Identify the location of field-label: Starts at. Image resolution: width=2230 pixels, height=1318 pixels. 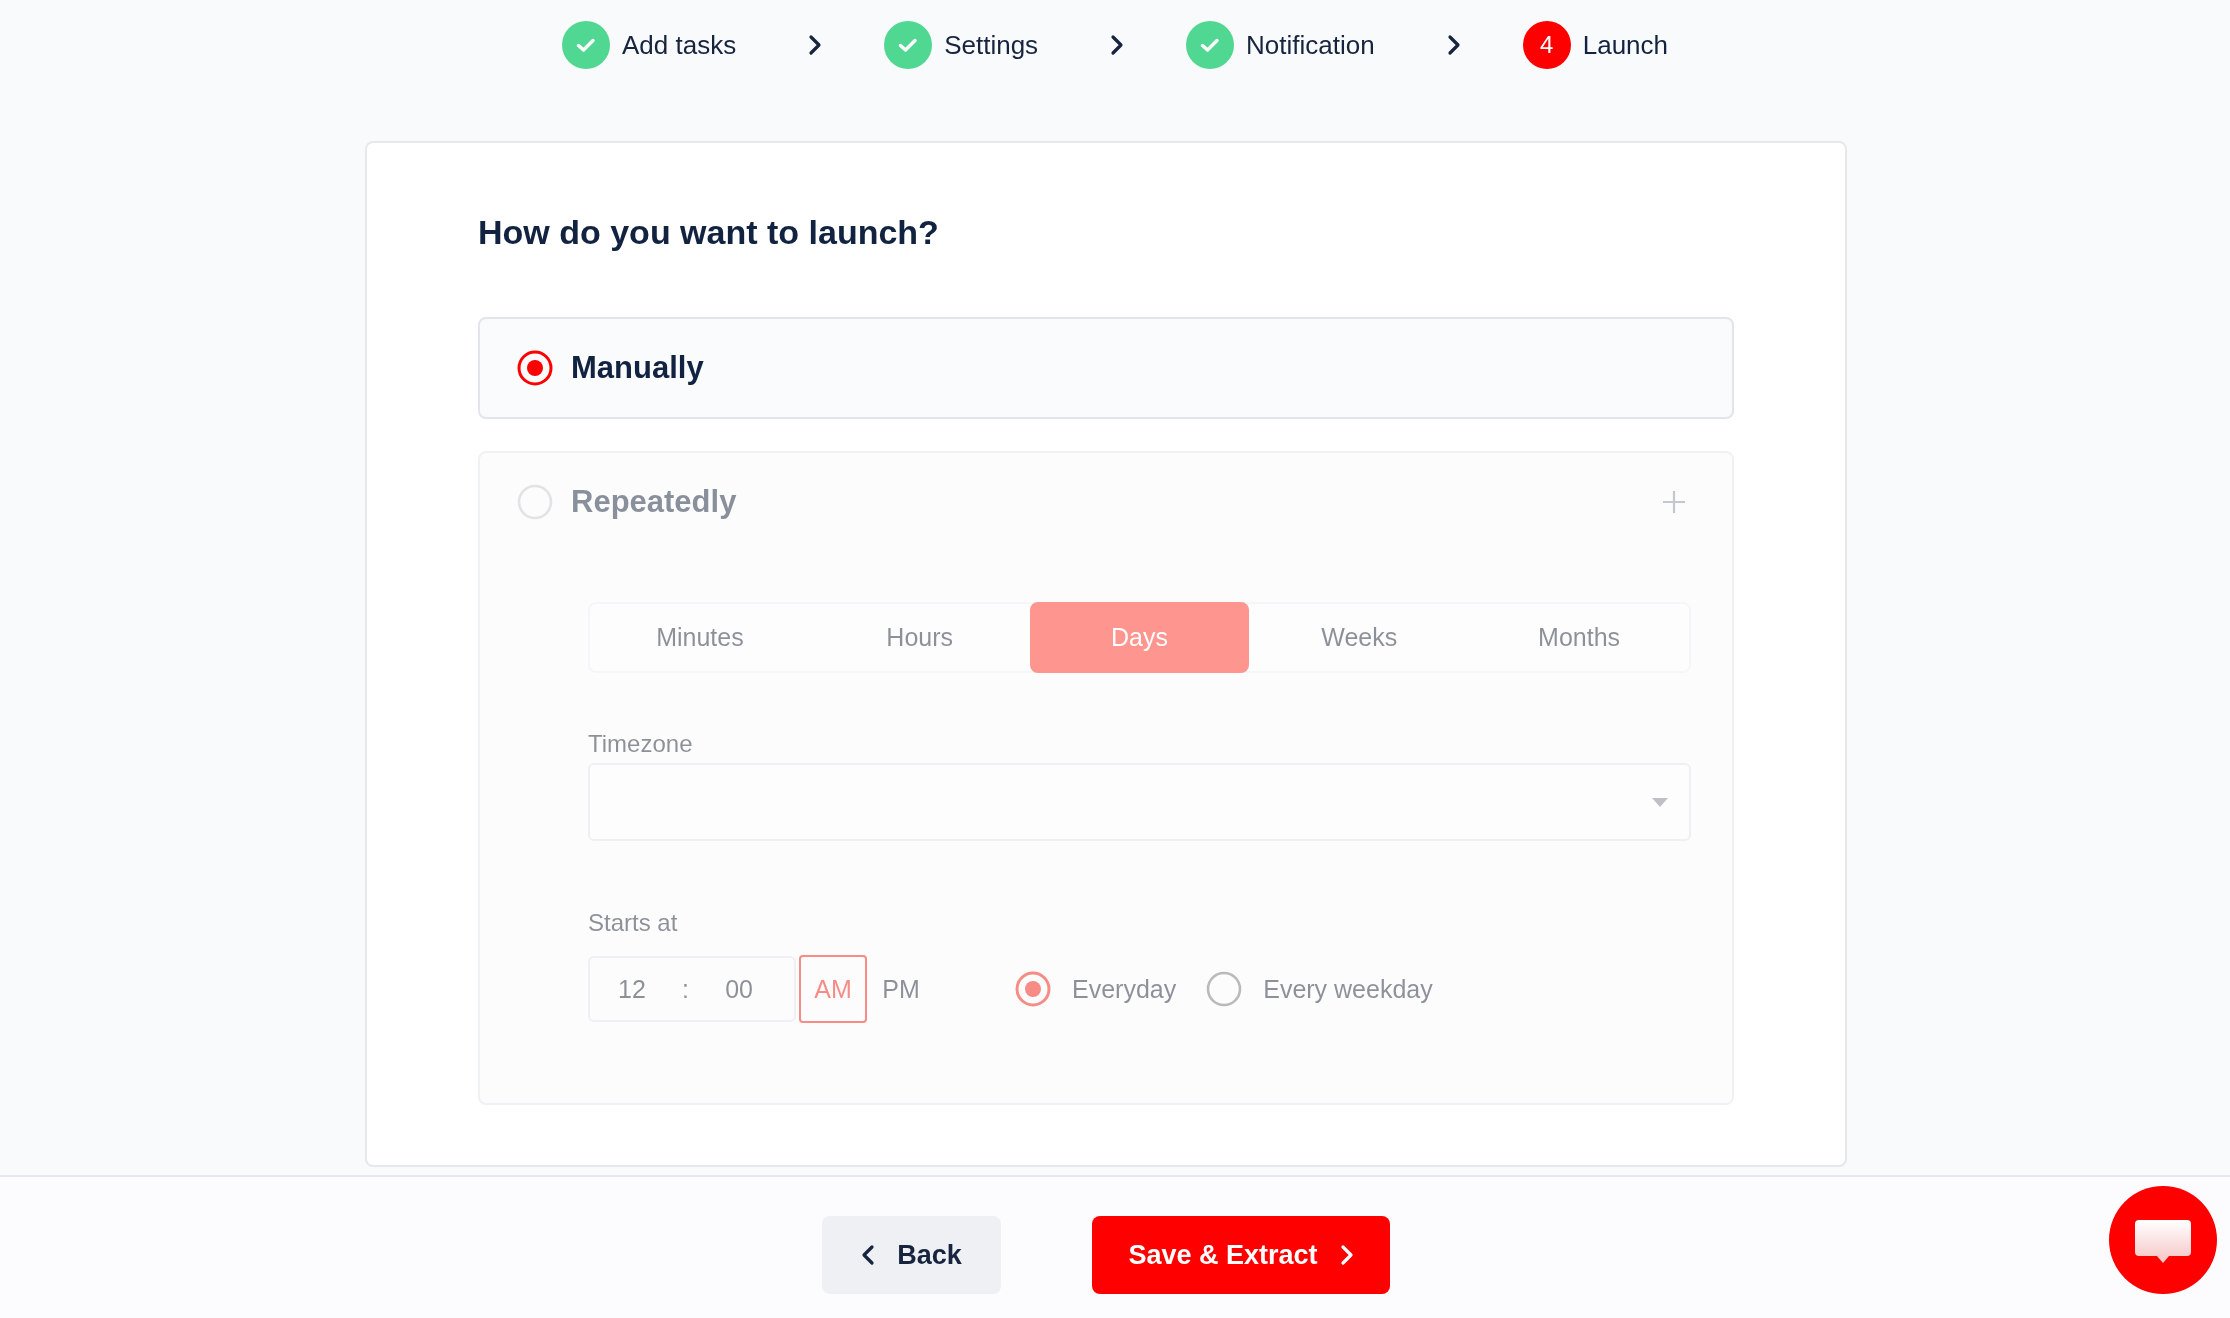
(633, 923).